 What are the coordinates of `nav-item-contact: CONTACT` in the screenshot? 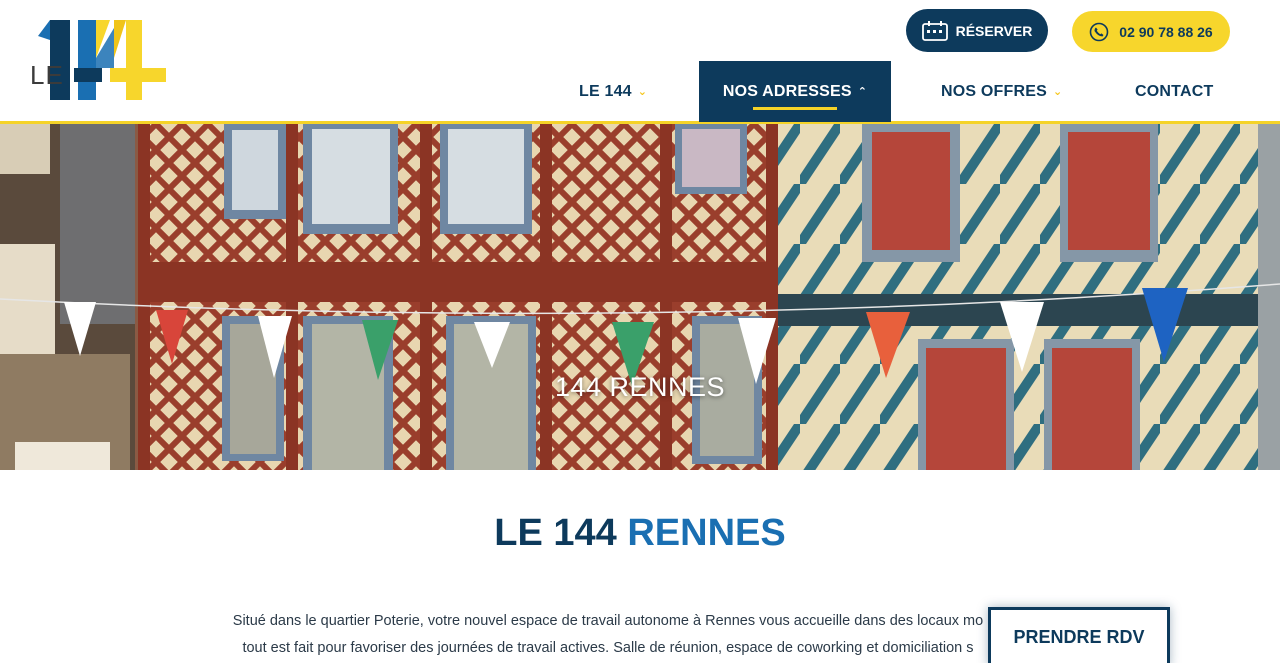 It's located at (1174, 91).